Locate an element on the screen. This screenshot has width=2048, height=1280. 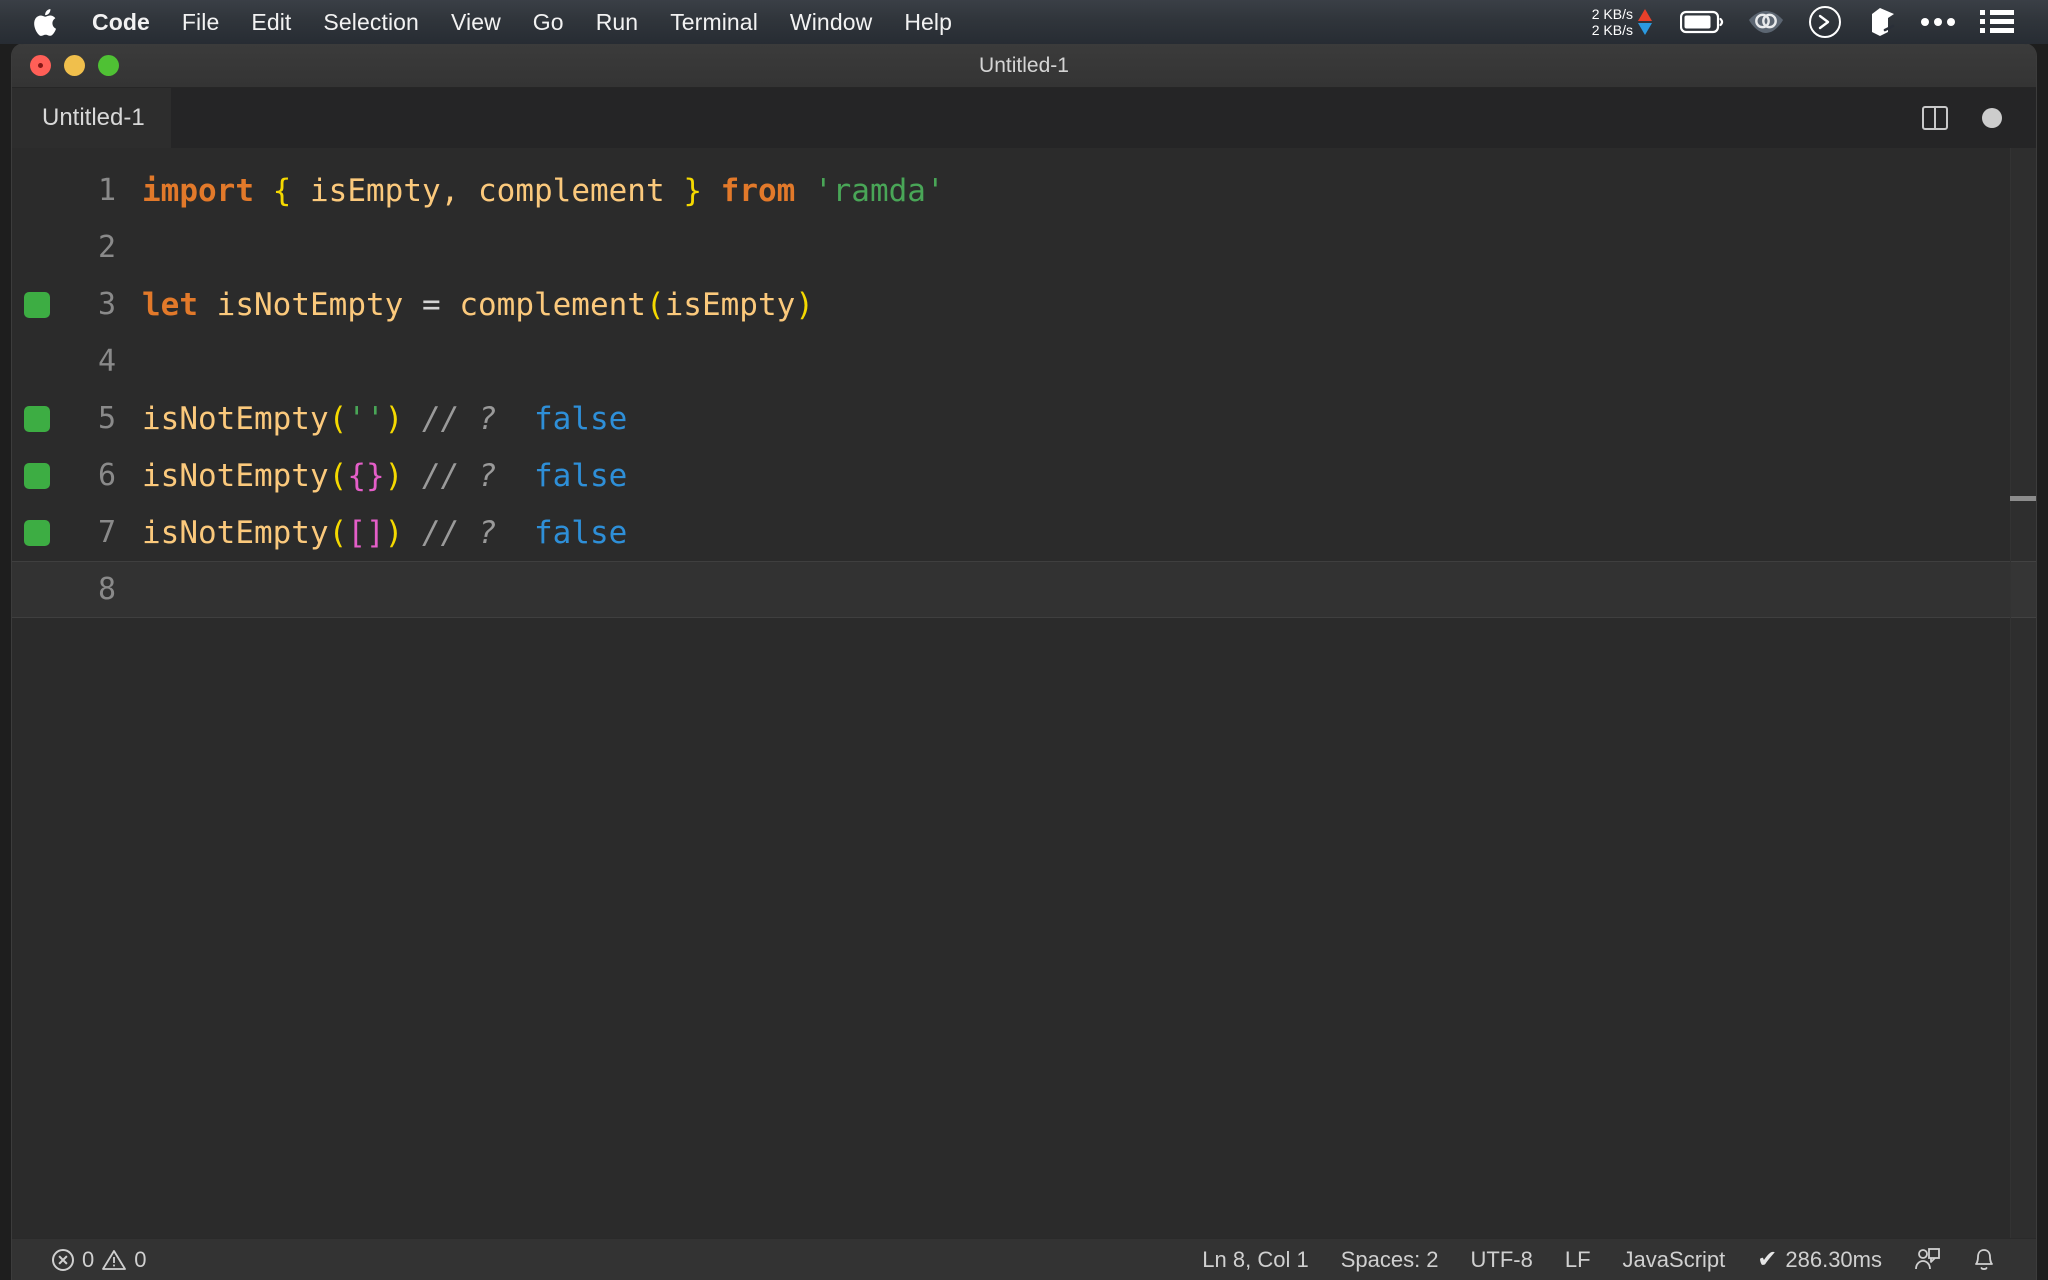
menu-item-selection: Selection is located at coordinates (371, 22).